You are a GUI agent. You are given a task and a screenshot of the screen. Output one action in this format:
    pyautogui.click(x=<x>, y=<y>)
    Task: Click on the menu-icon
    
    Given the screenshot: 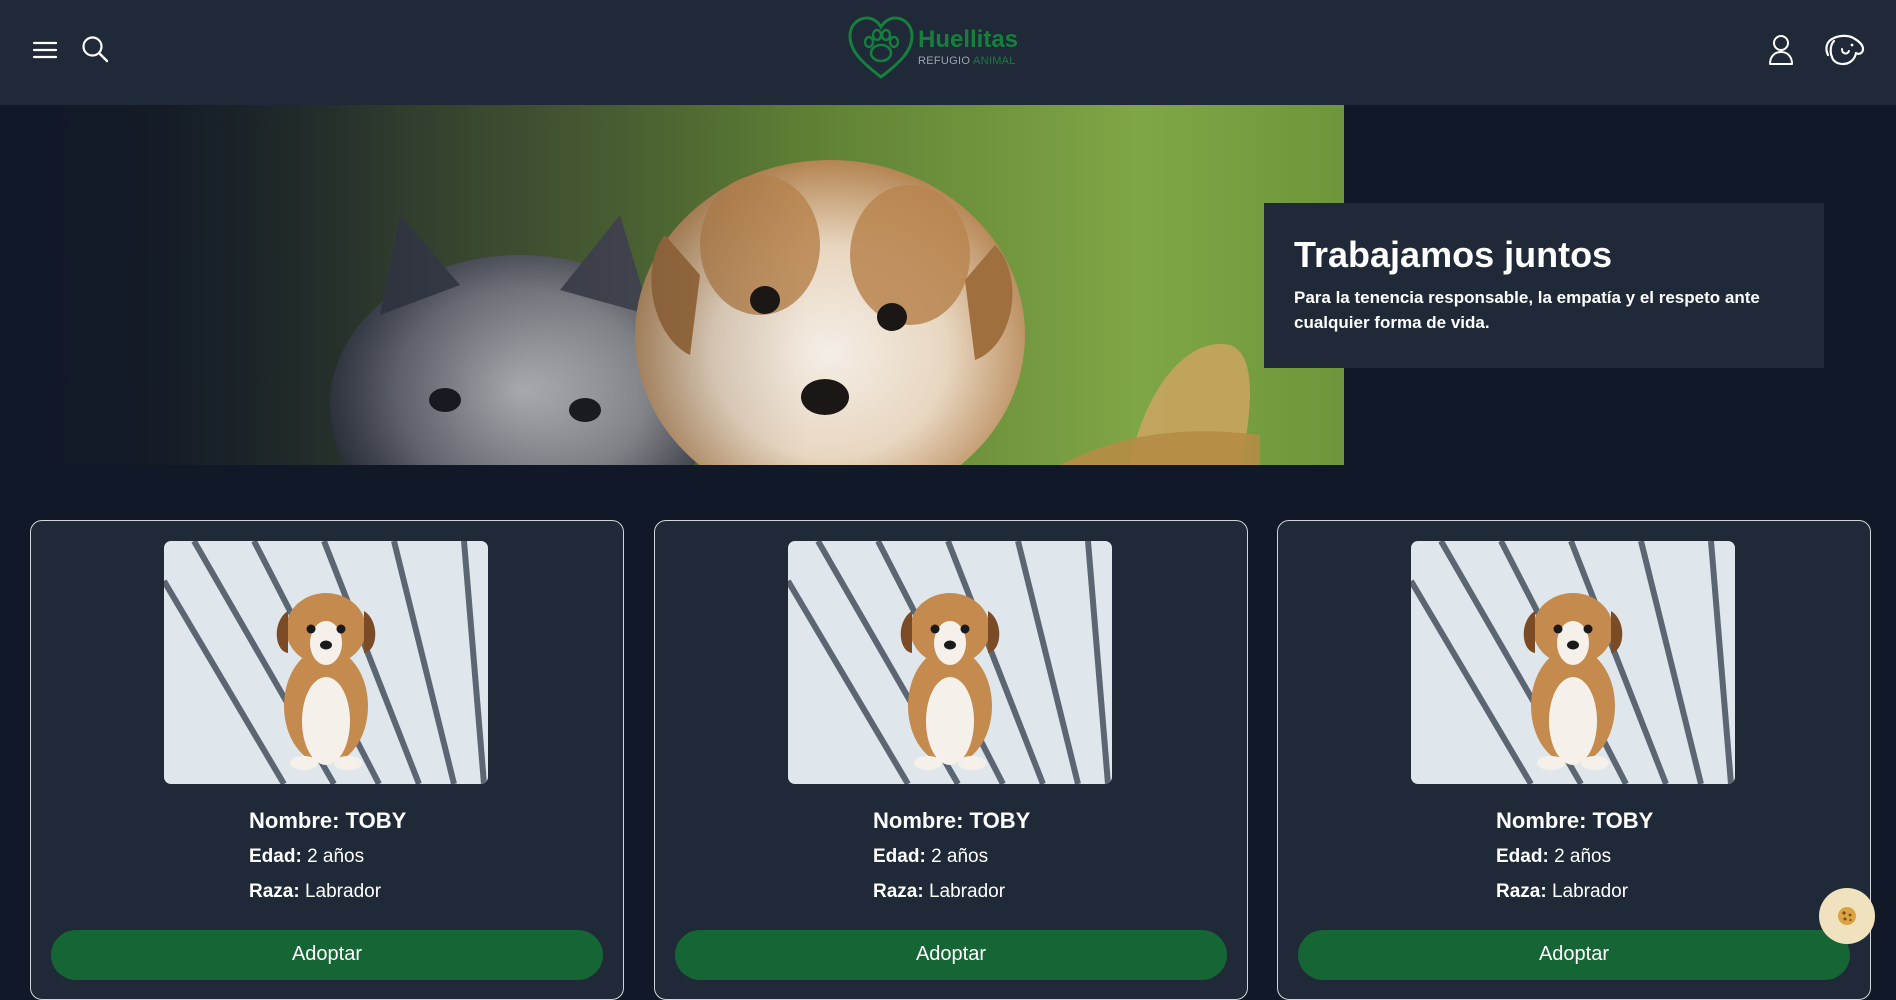 What is the action you would take?
    pyautogui.click(x=45, y=50)
    